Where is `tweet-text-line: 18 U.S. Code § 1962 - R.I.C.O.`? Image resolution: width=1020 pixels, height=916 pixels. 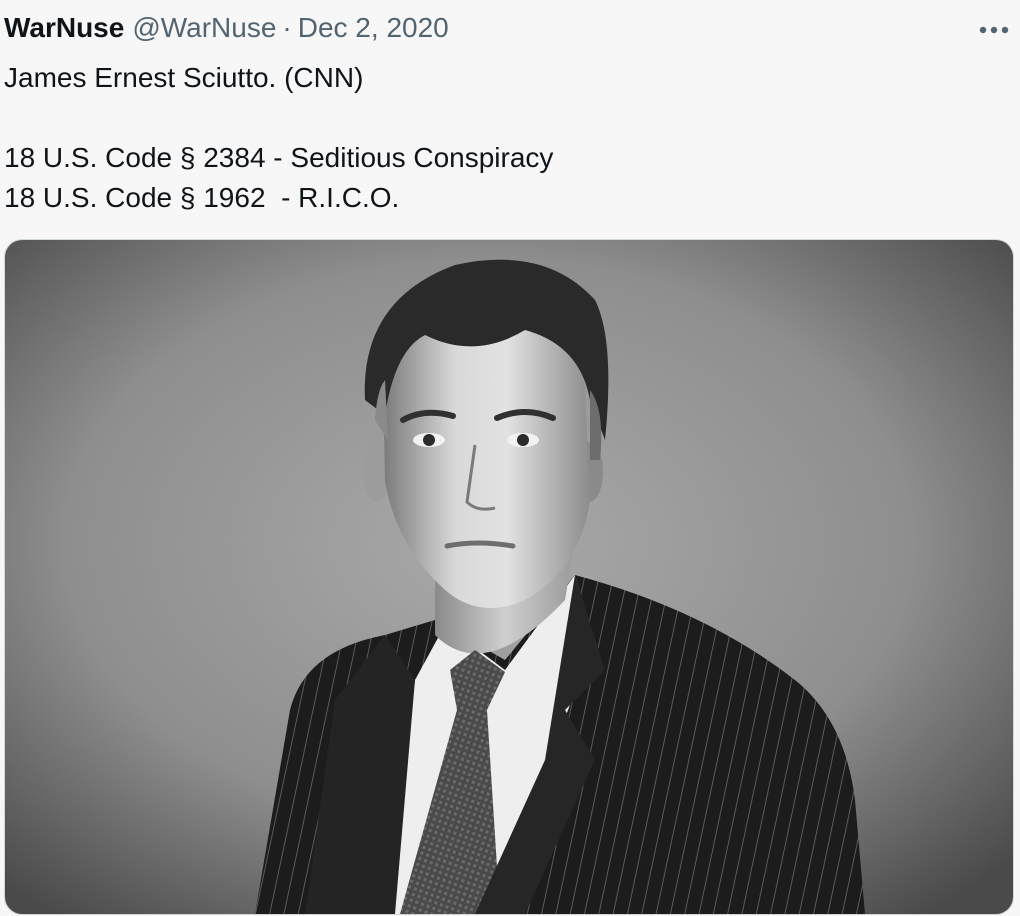 tweet-text-line: 18 U.S. Code § 1962 - R.I.C.O. is located at coordinates (202, 197).